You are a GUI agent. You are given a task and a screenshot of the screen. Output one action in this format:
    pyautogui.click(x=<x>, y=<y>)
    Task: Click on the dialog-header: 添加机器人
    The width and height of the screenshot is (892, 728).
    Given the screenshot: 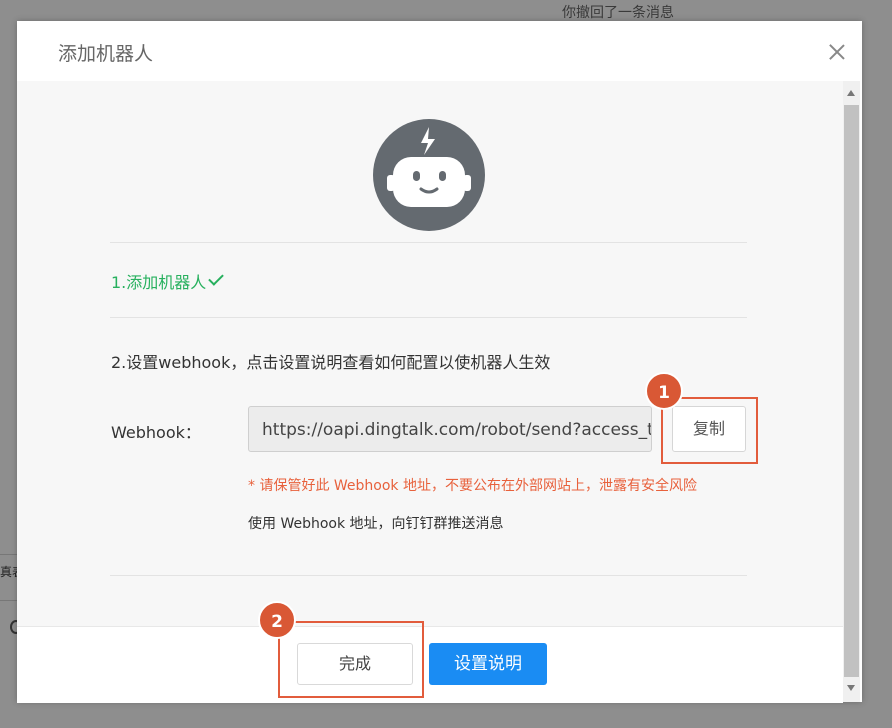 What is the action you would take?
    pyautogui.click(x=439, y=51)
    